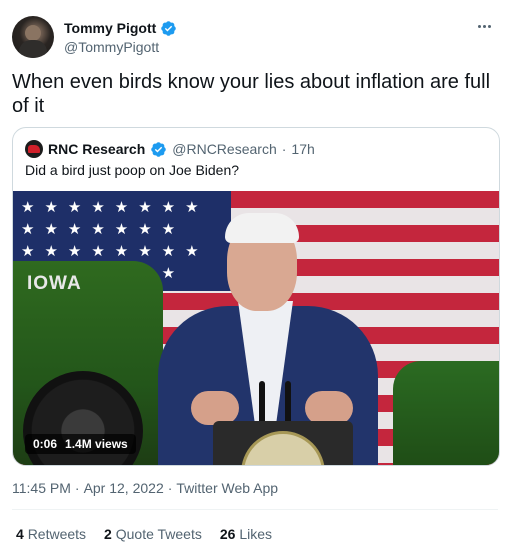 The height and width of the screenshot is (551, 510). What do you see at coordinates (446, 413) in the screenshot?
I see `tractor-right` at bounding box center [446, 413].